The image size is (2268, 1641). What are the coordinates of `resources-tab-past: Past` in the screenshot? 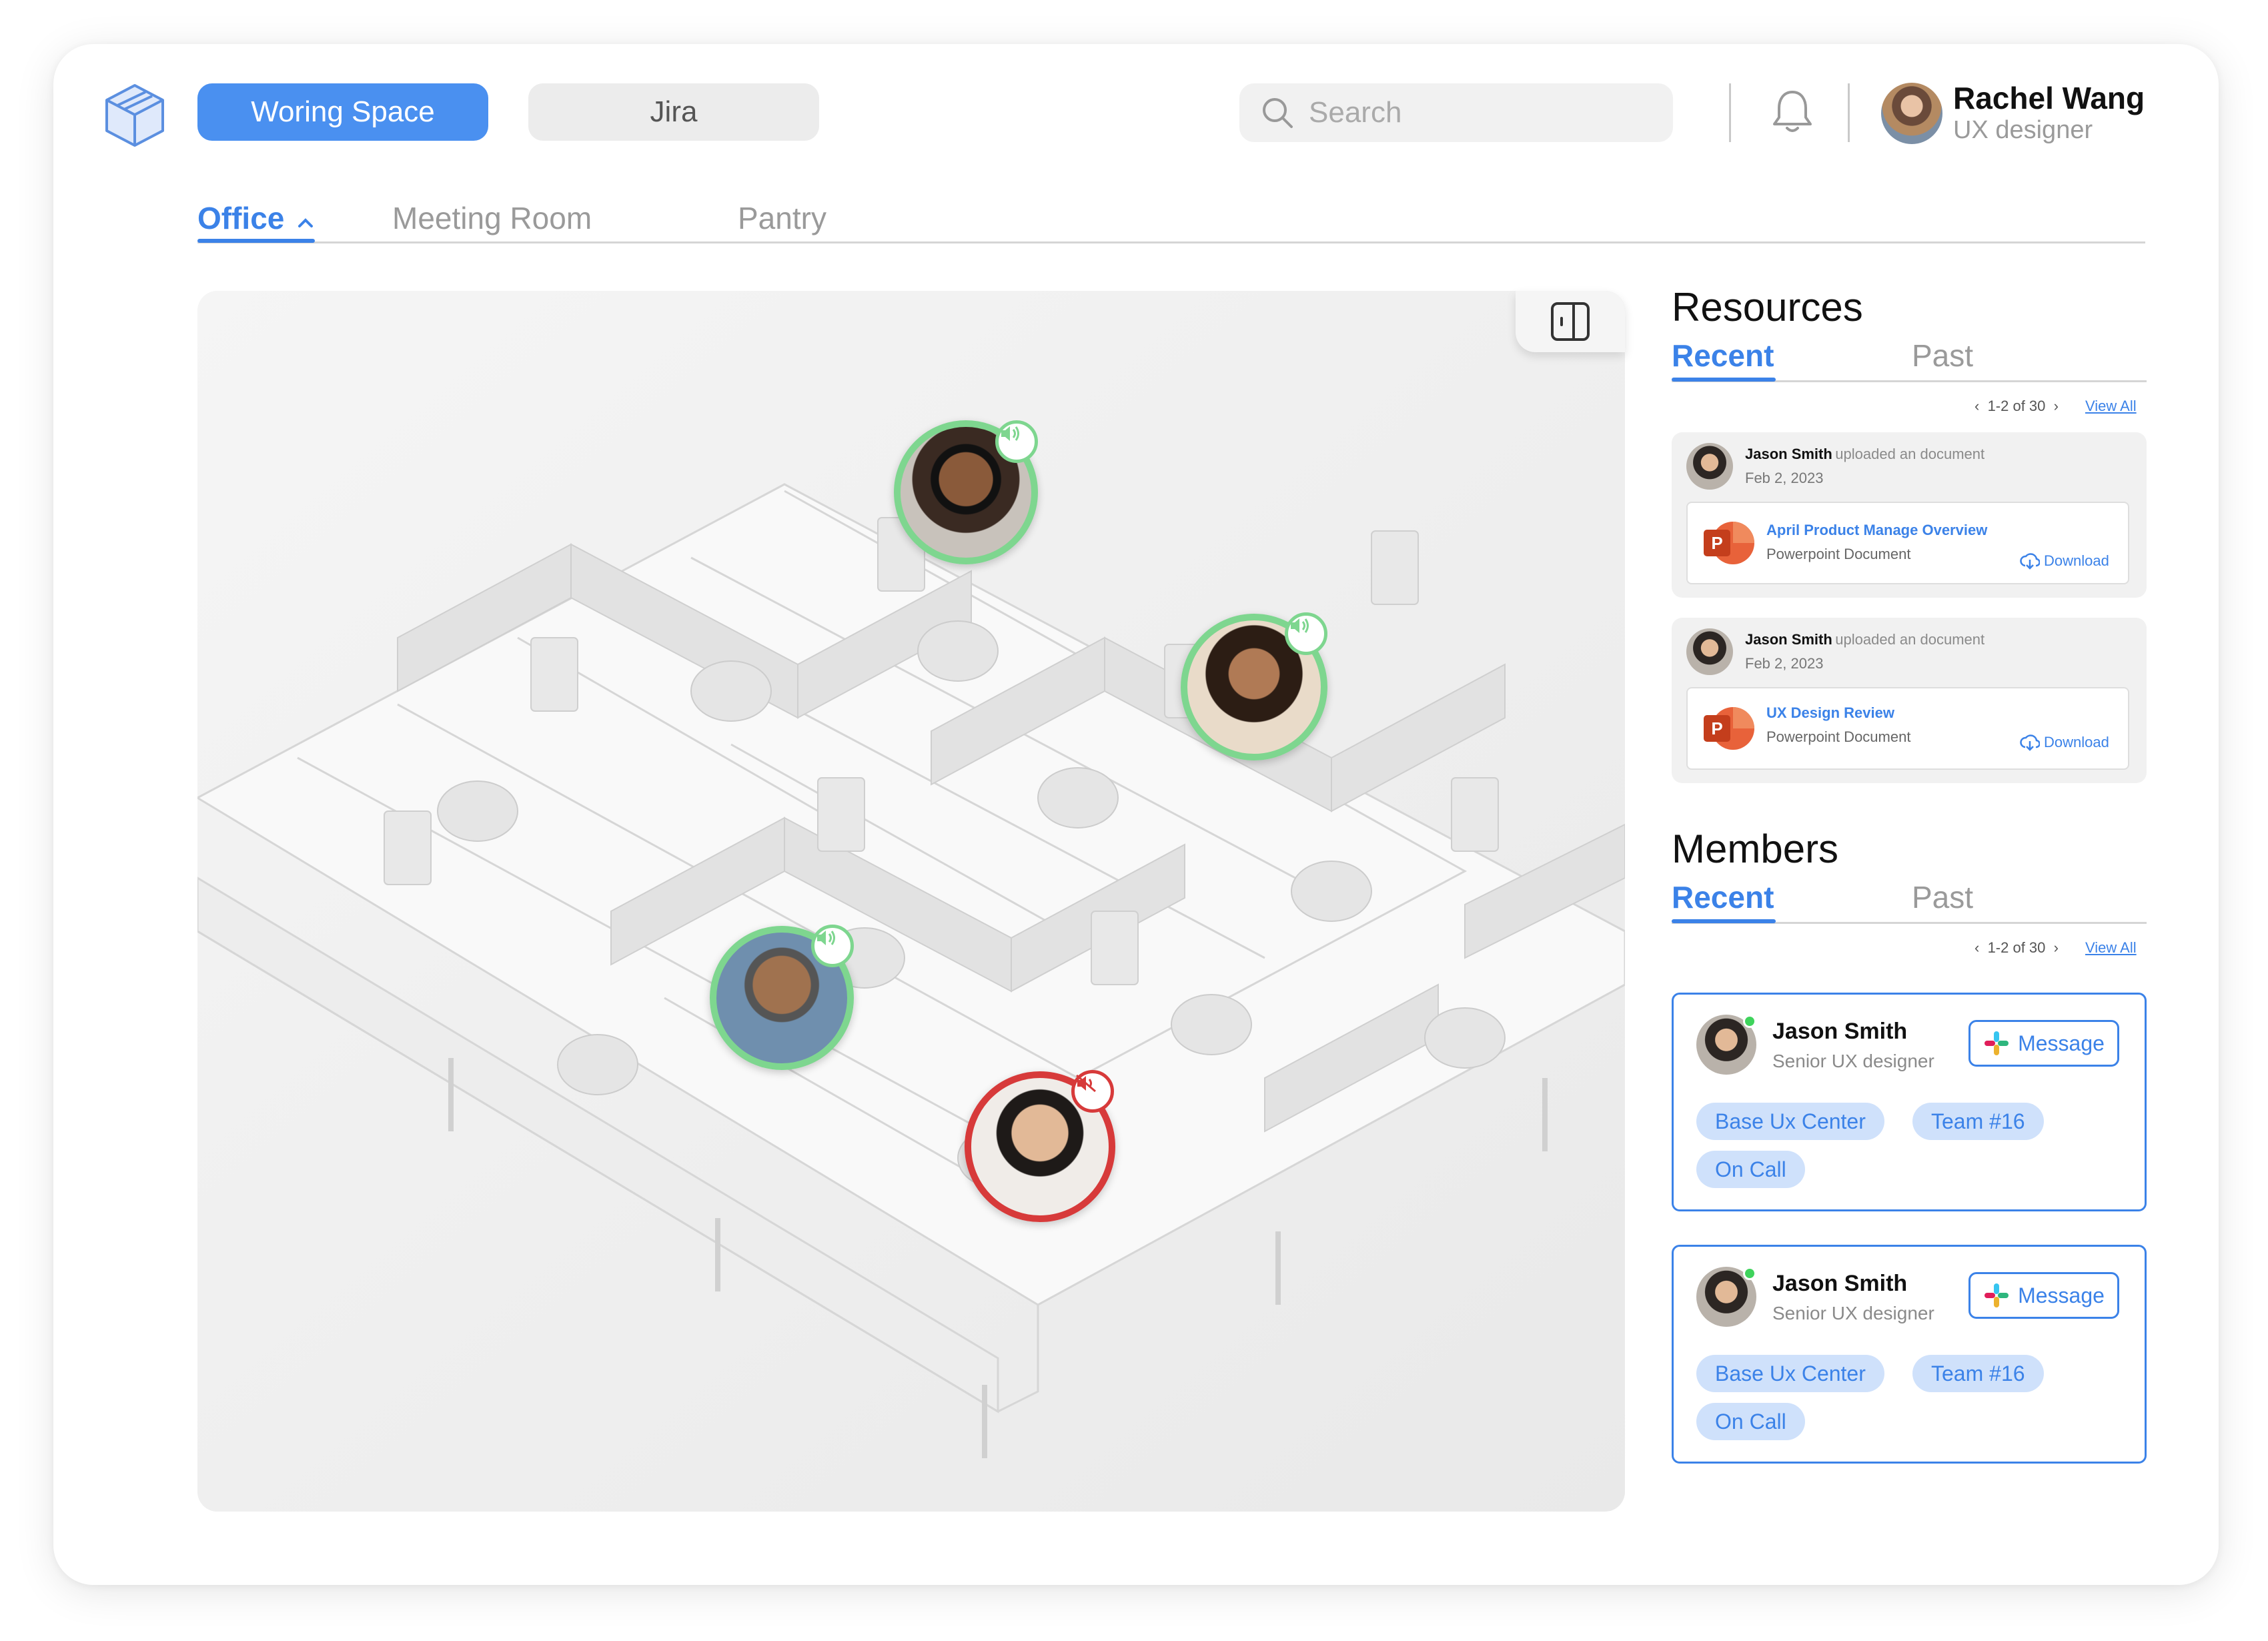 It's located at (1942, 356).